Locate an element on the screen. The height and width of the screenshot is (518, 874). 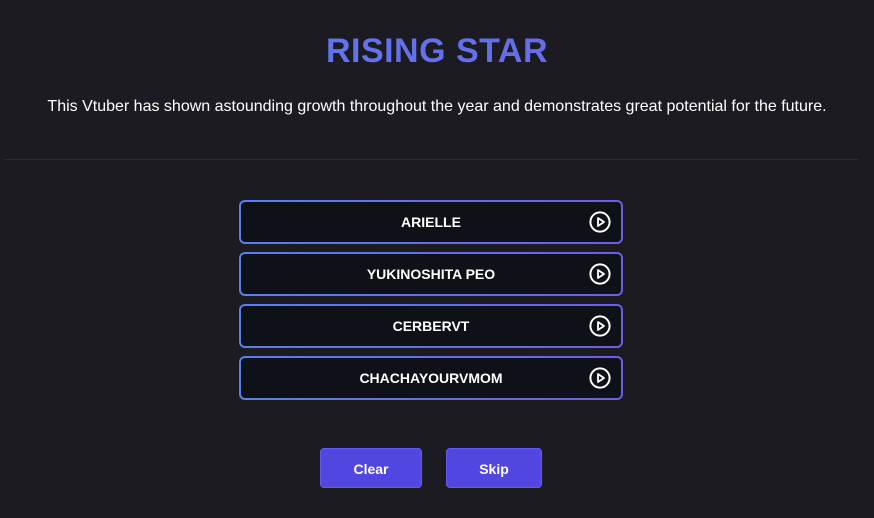
nominee-label: CHACHAYOURVMOM is located at coordinates (431, 378).